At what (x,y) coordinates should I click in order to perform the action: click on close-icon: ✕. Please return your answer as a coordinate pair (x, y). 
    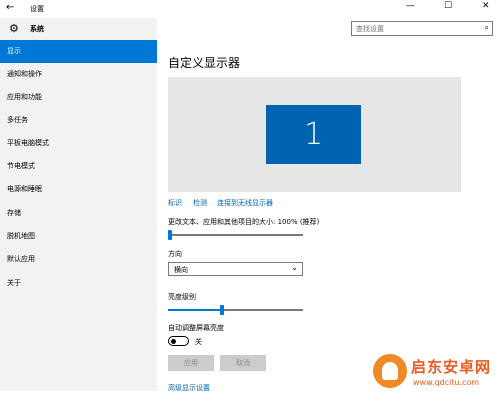
    Looking at the image, I should click on (486, 6).